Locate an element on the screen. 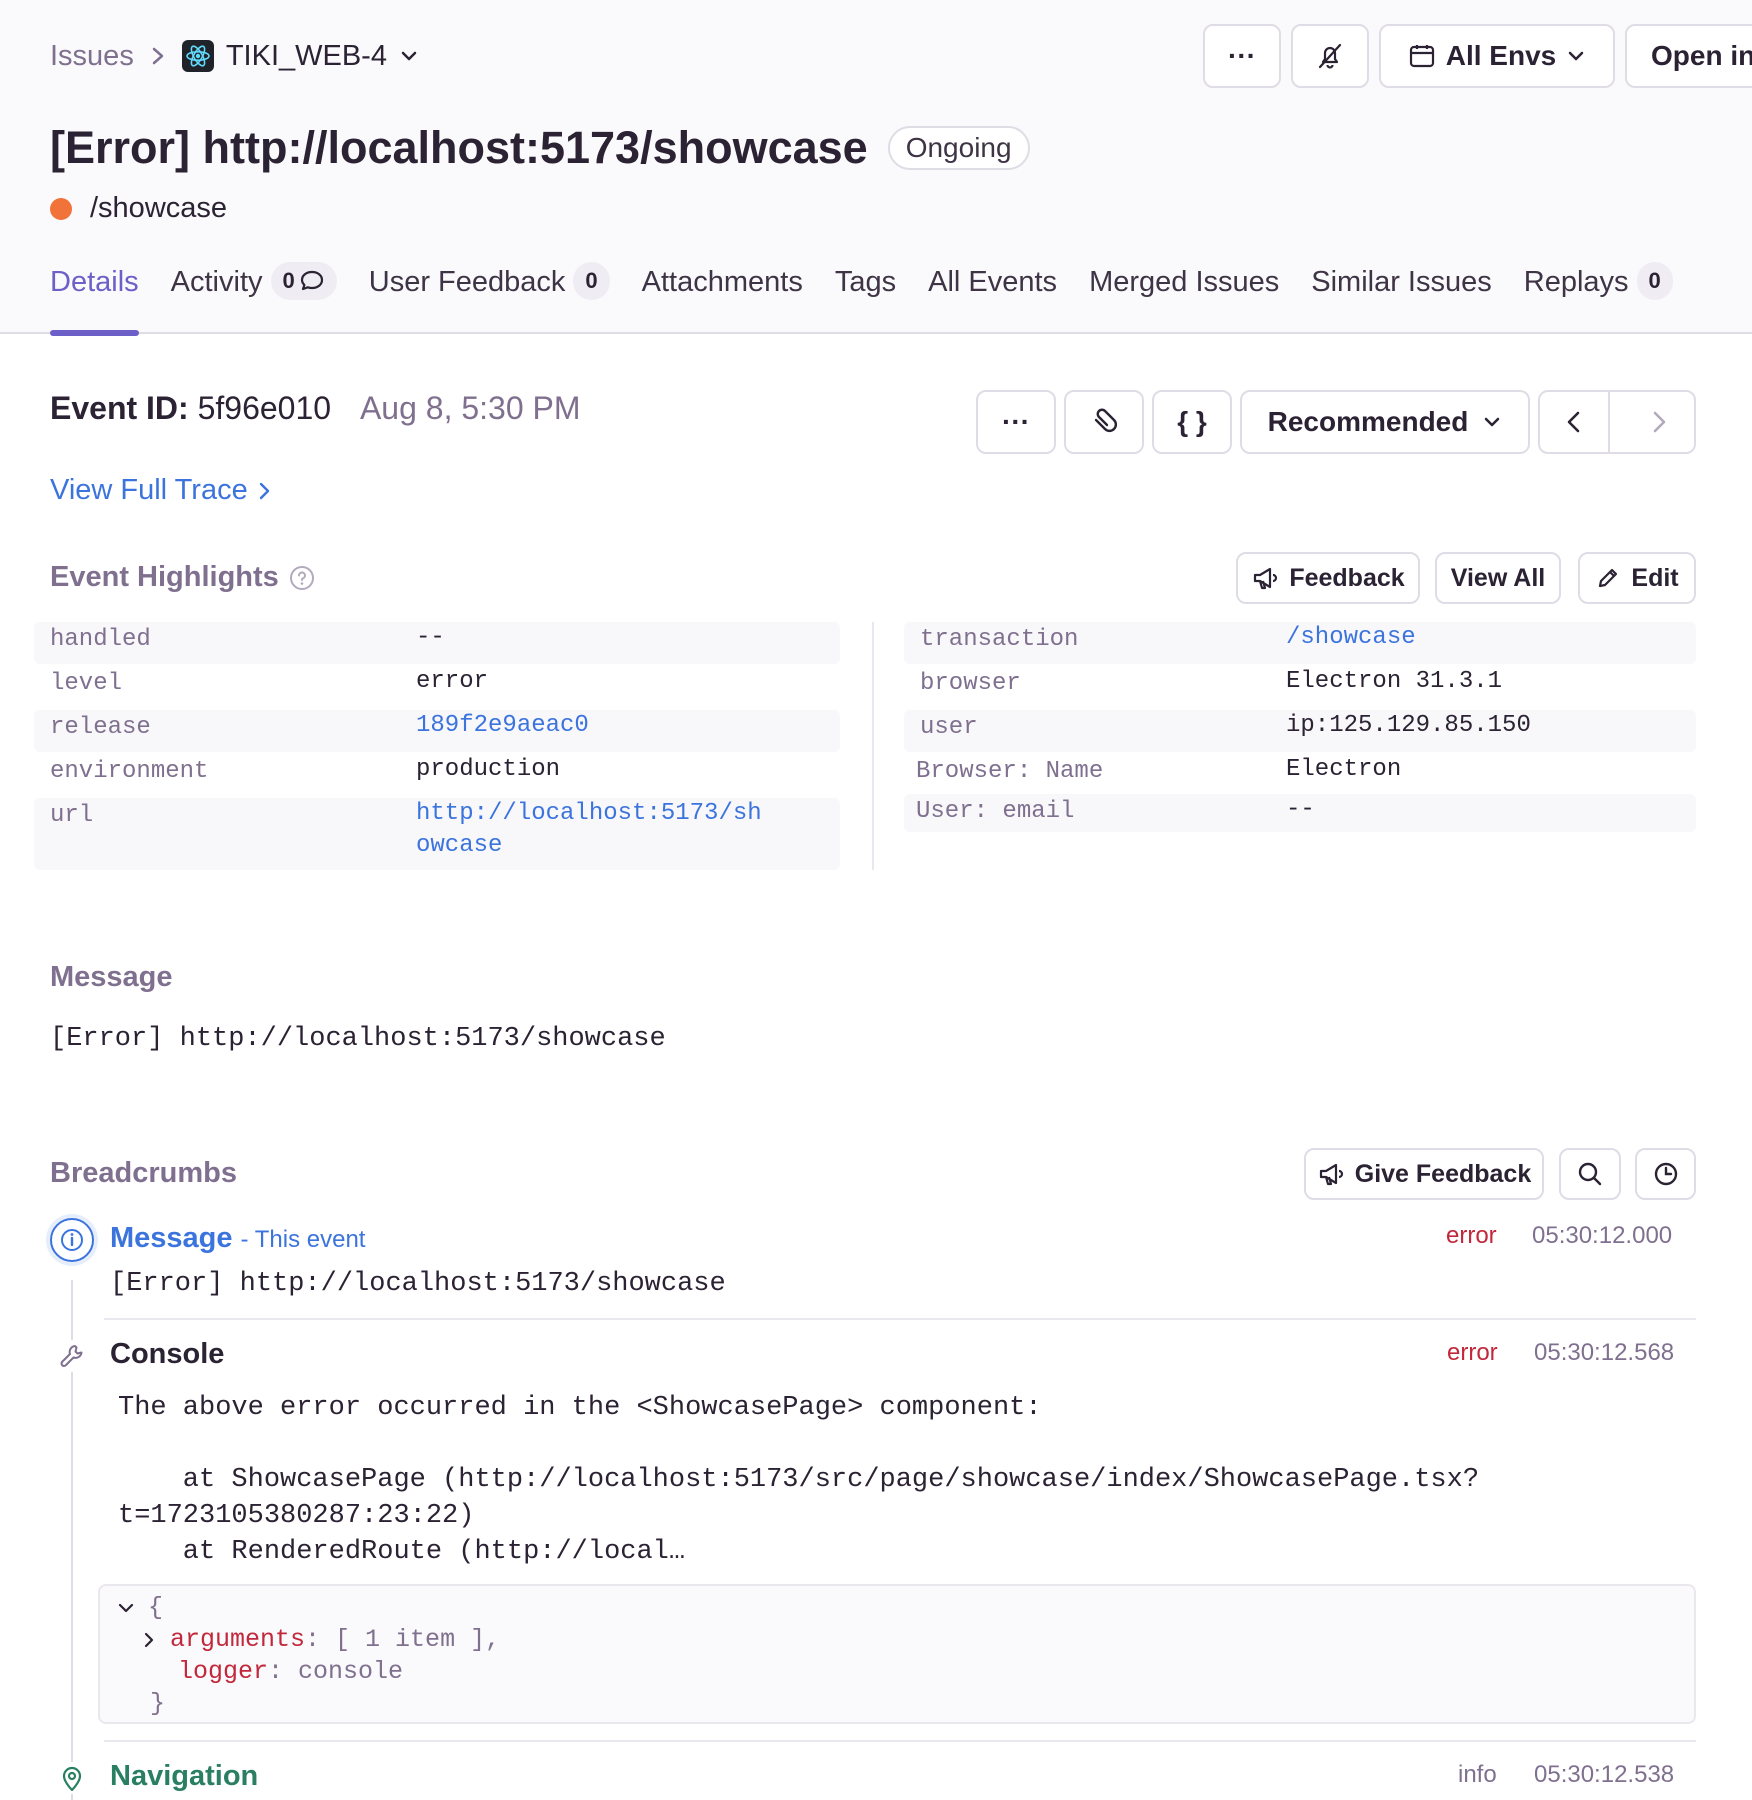 The width and height of the screenshot is (1752, 1800). kv-key: handled is located at coordinates (100, 639).